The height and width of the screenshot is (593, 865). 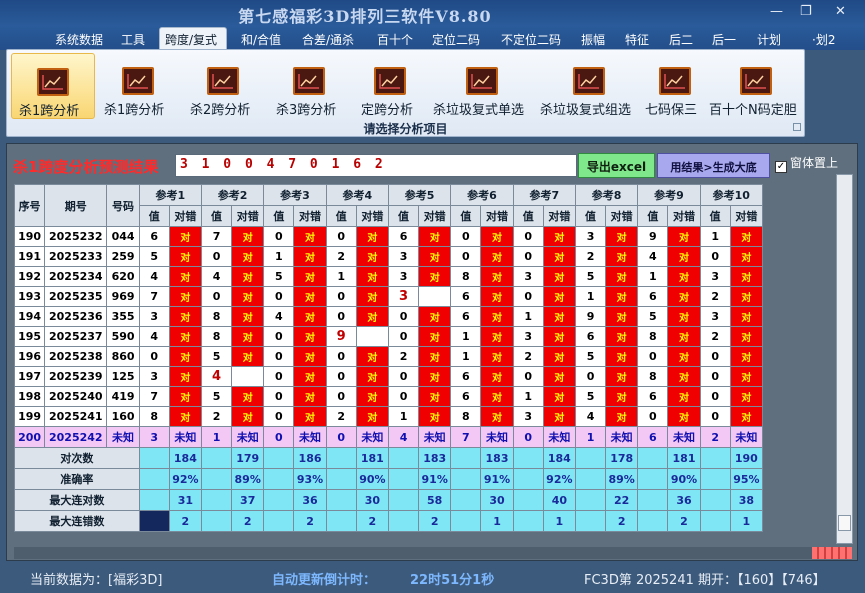 What do you see at coordinates (309, 86) in the screenshot?
I see `ribbon-button-kill3-span: 杀3跨分析` at bounding box center [309, 86].